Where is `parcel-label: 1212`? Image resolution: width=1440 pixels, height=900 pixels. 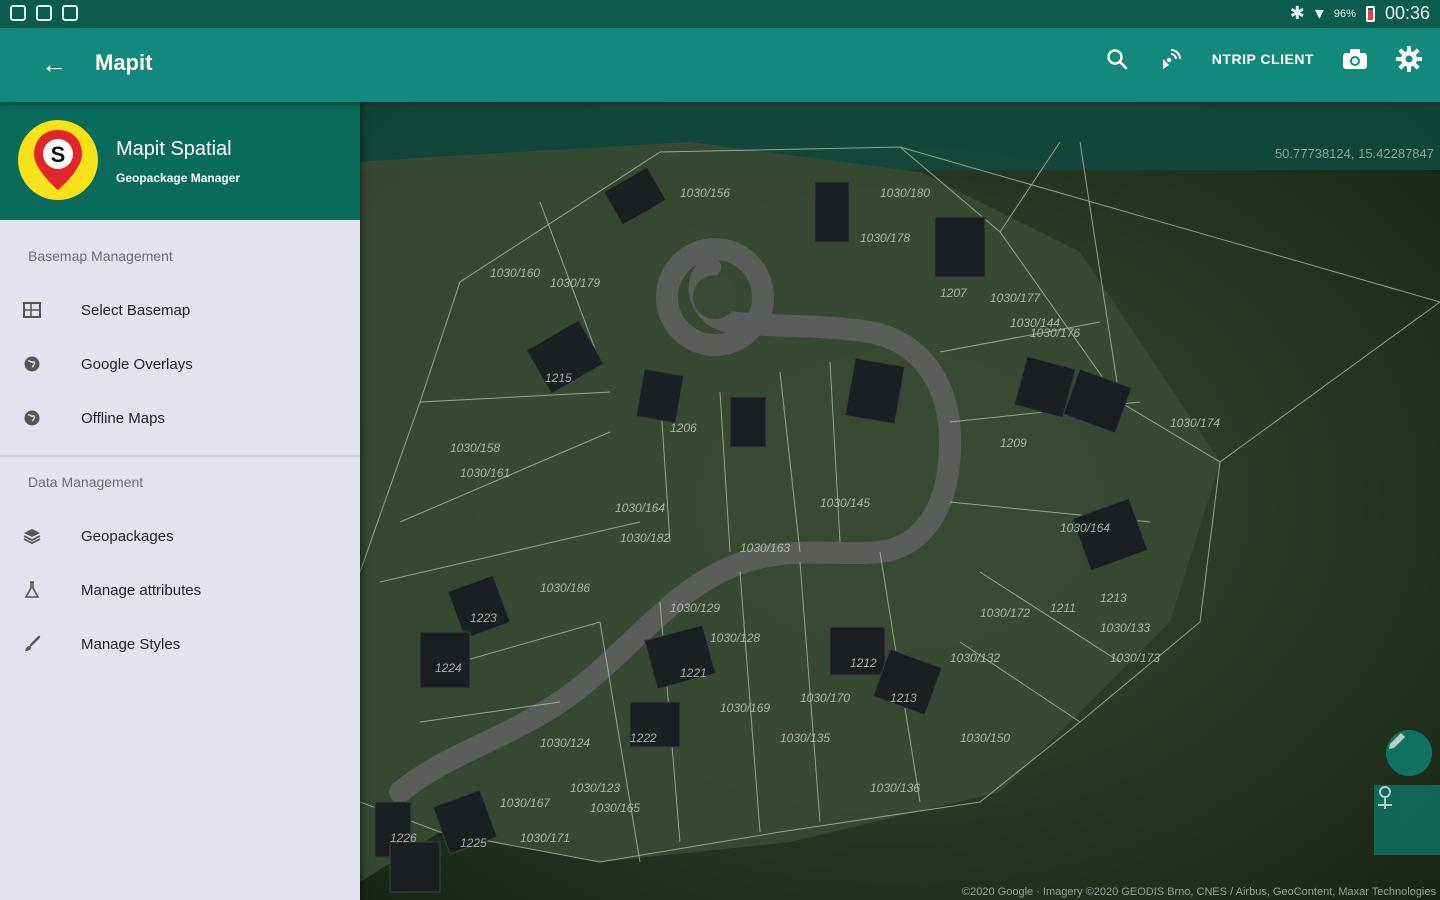
parcel-label: 1212 is located at coordinates (863, 663).